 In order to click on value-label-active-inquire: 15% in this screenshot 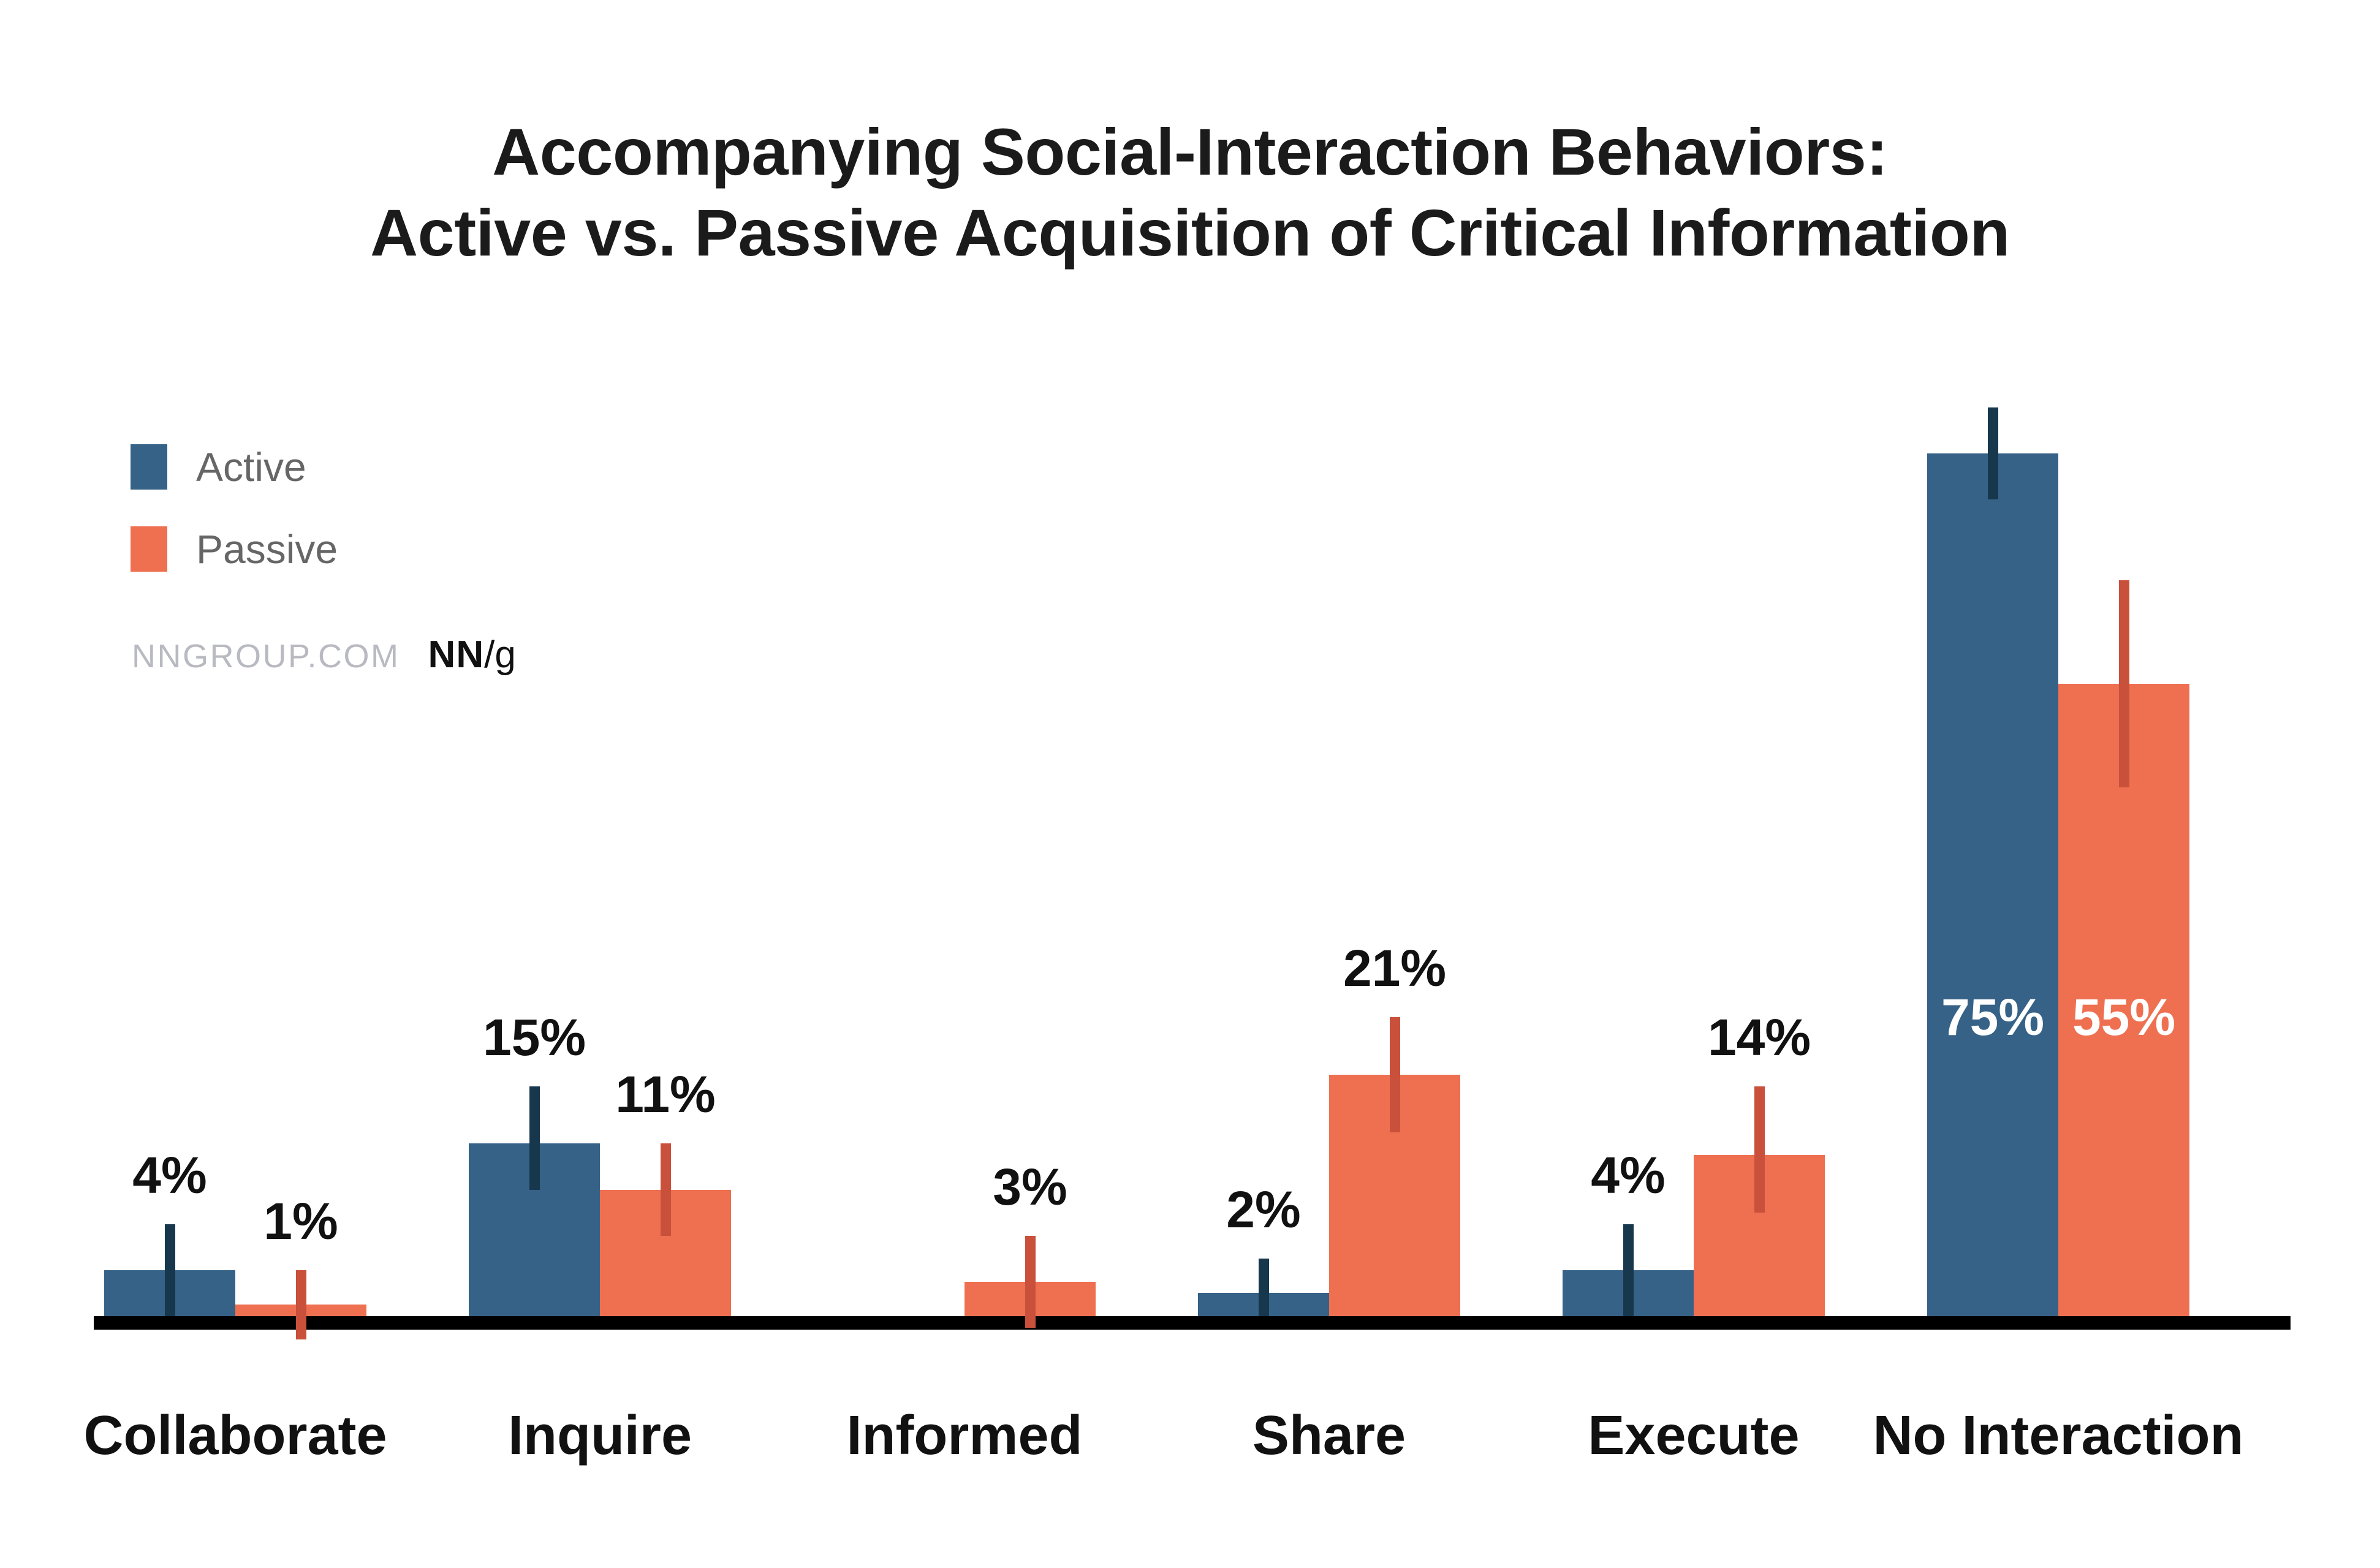, I will do `click(534, 1037)`.